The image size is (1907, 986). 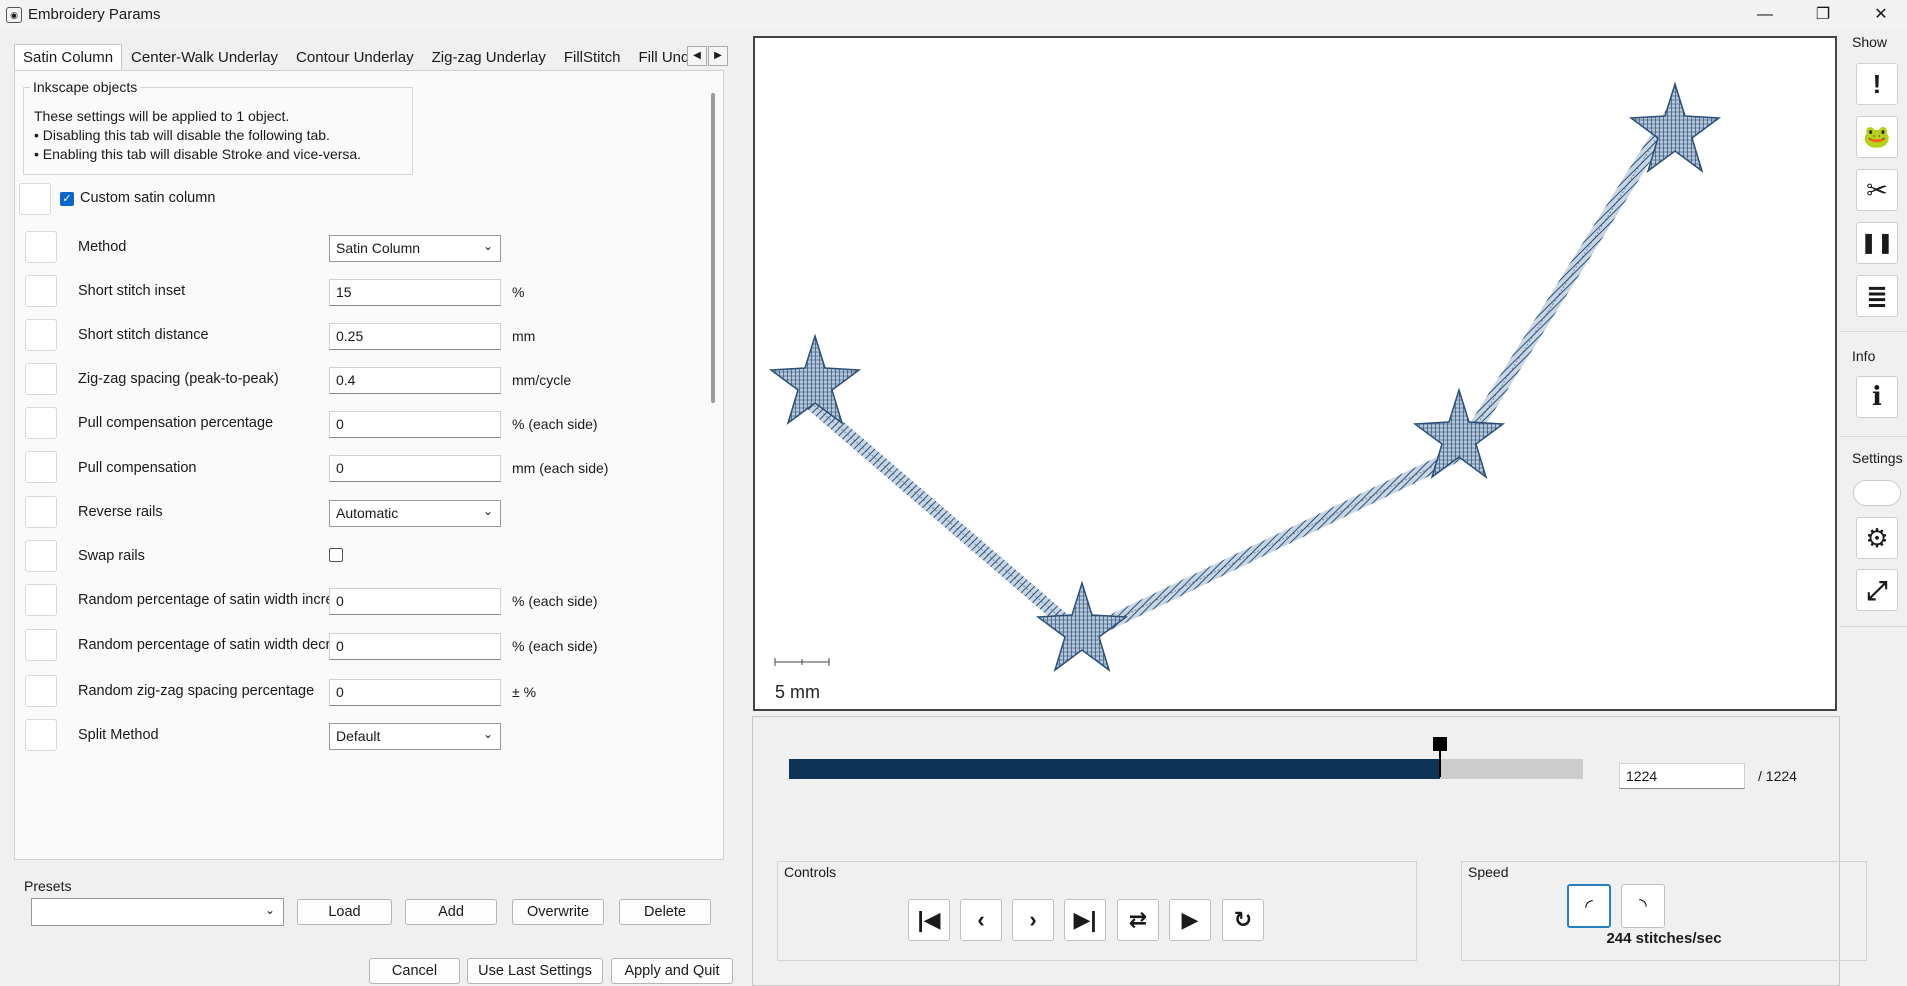 What do you see at coordinates (1082, 626) in the screenshot?
I see `star-shape` at bounding box center [1082, 626].